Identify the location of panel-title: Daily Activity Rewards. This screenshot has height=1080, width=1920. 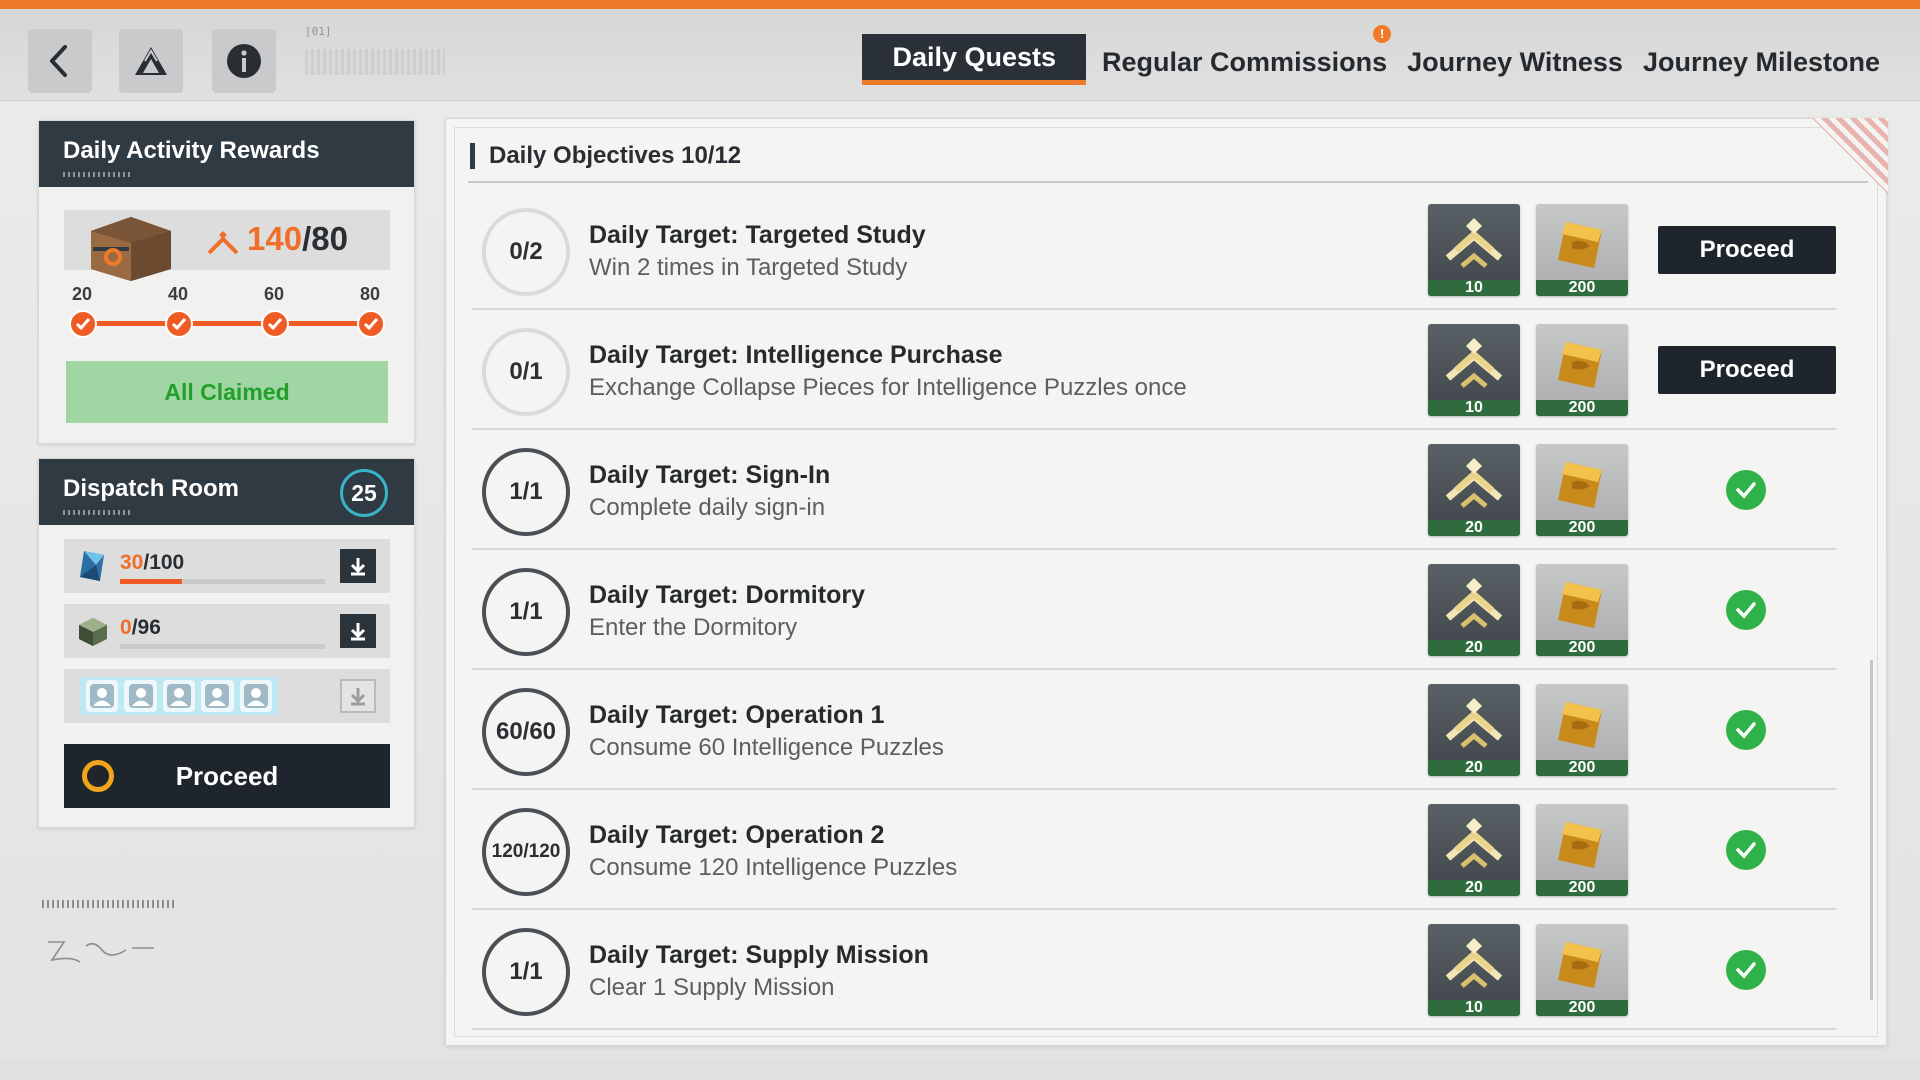
(191, 150).